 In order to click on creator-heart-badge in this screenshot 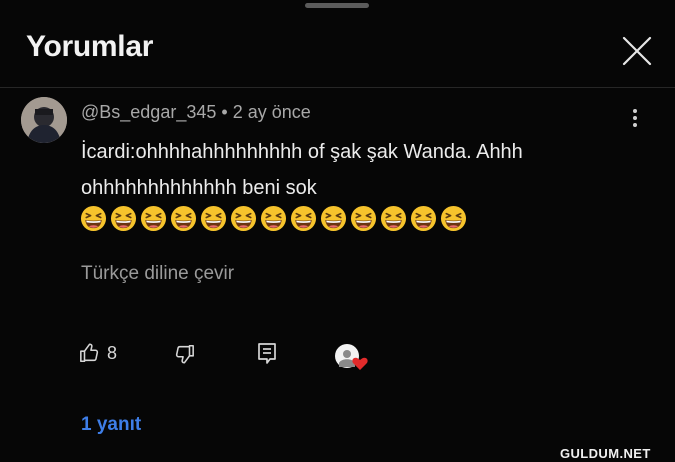, I will do `click(351, 357)`.